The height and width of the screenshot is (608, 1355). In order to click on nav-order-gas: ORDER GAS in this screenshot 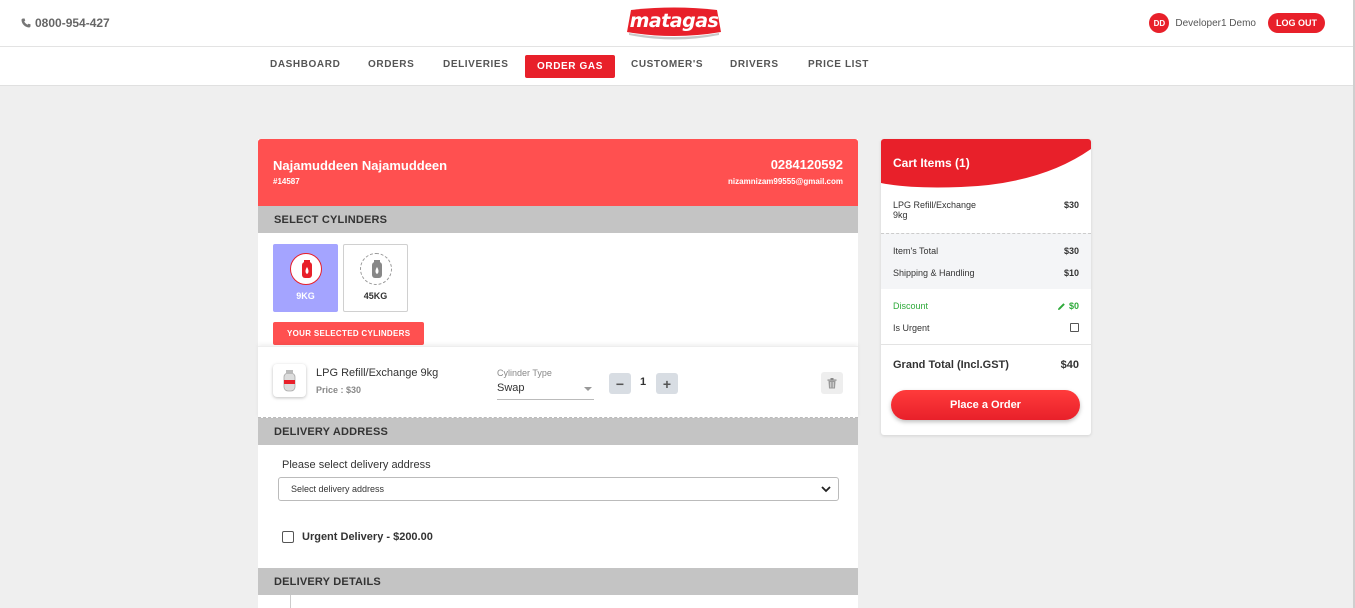, I will do `click(570, 66)`.